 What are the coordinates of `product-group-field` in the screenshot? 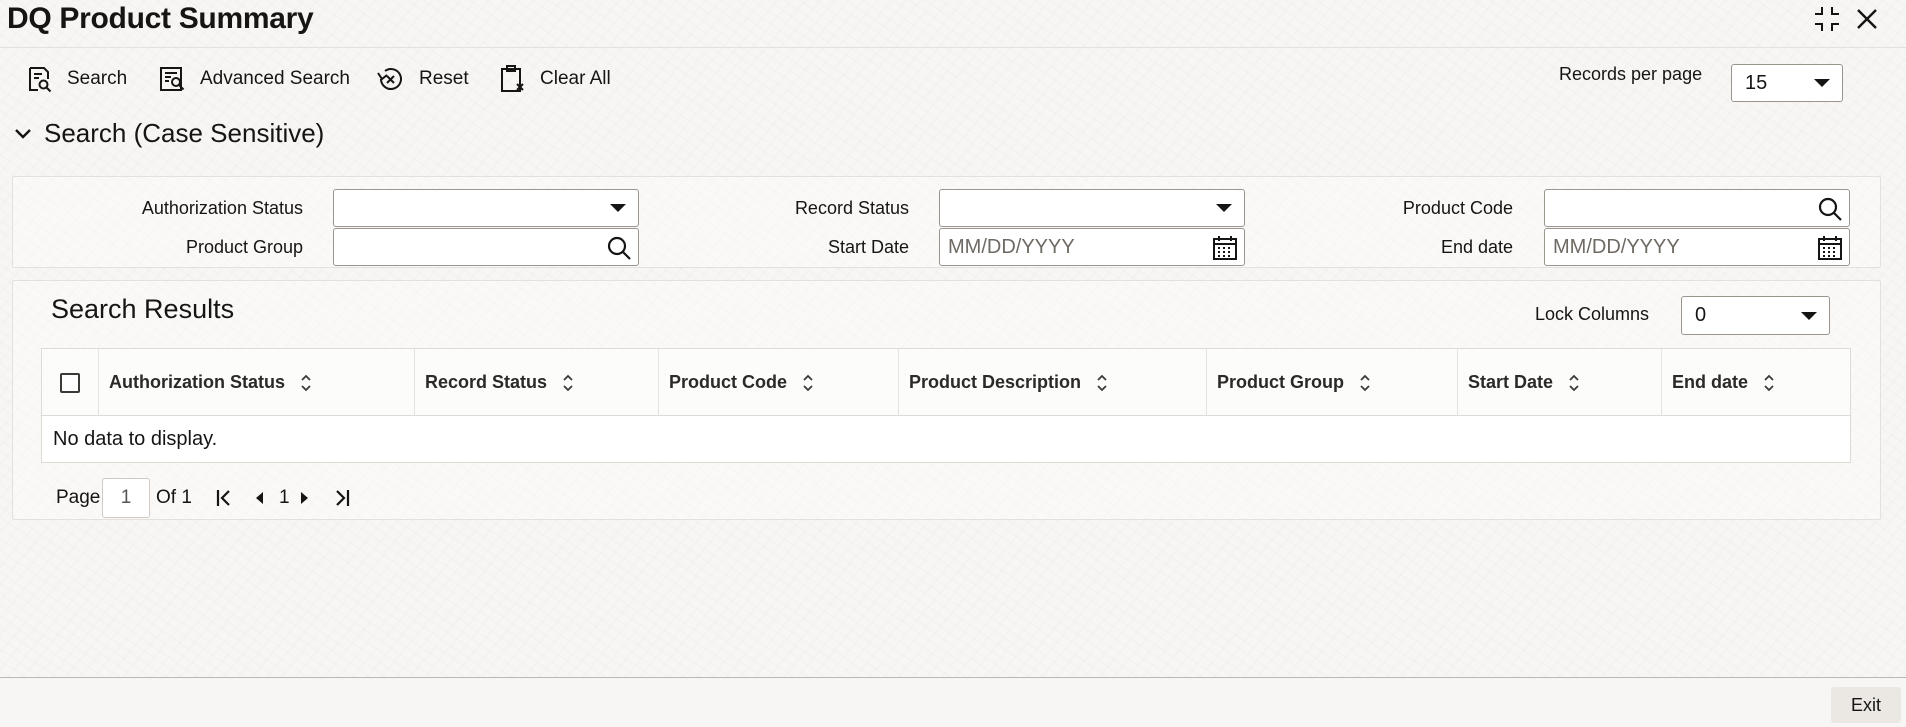 It's located at (486, 247).